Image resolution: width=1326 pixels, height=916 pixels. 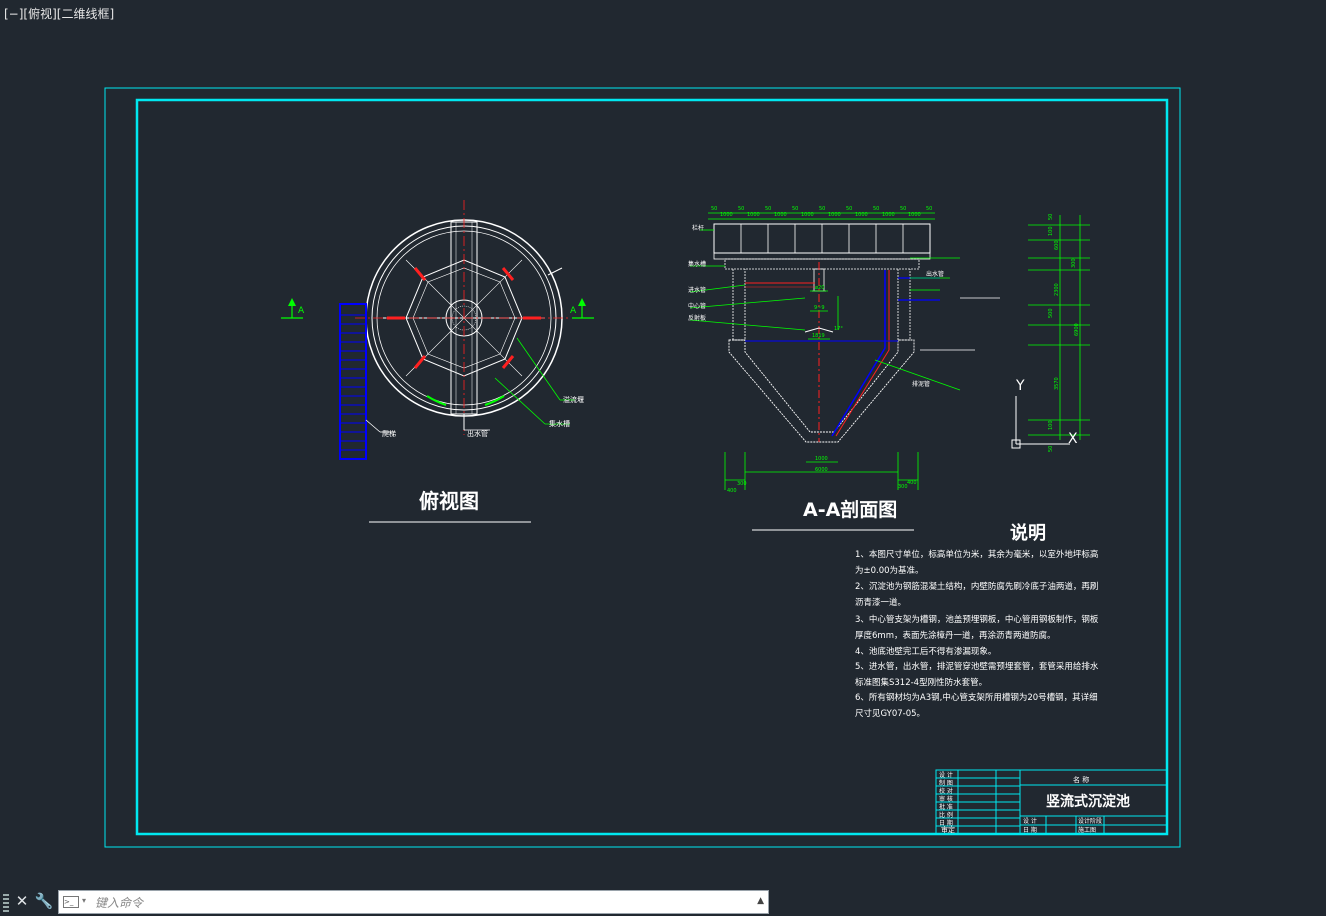 I want to click on section-marker-right: A, so click(x=573, y=311).